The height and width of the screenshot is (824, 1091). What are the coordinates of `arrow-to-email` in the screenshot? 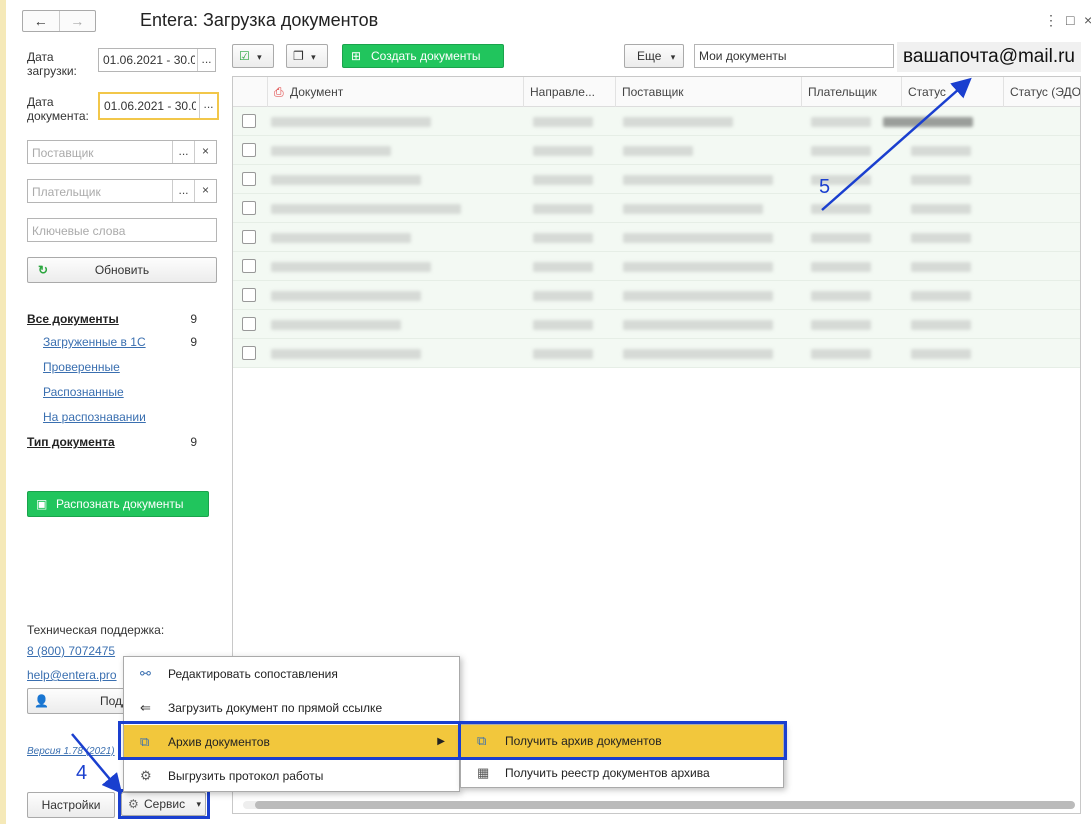 It's located at (896, 144).